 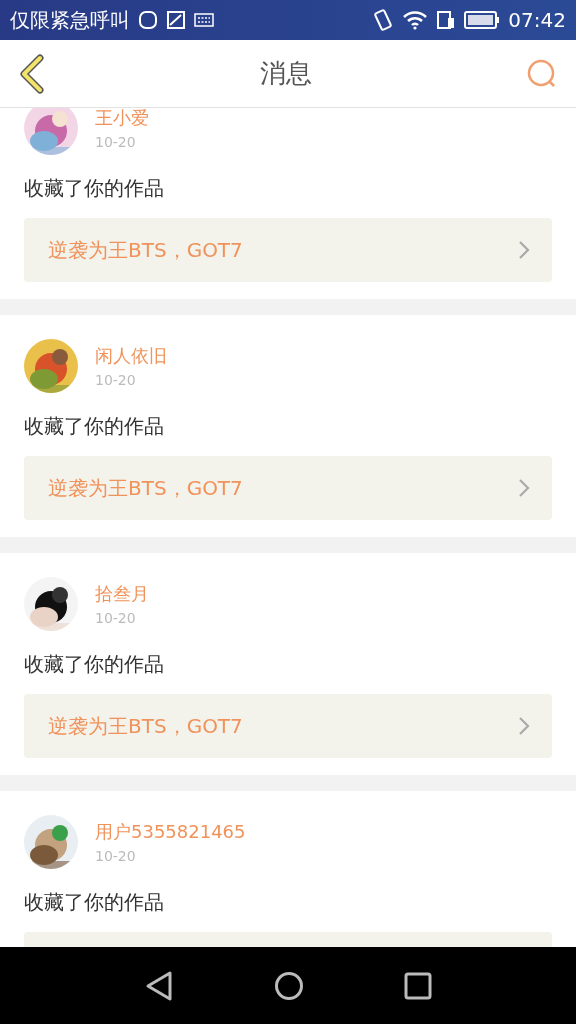 What do you see at coordinates (537, 20) in the screenshot?
I see `status-time: 07:42` at bounding box center [537, 20].